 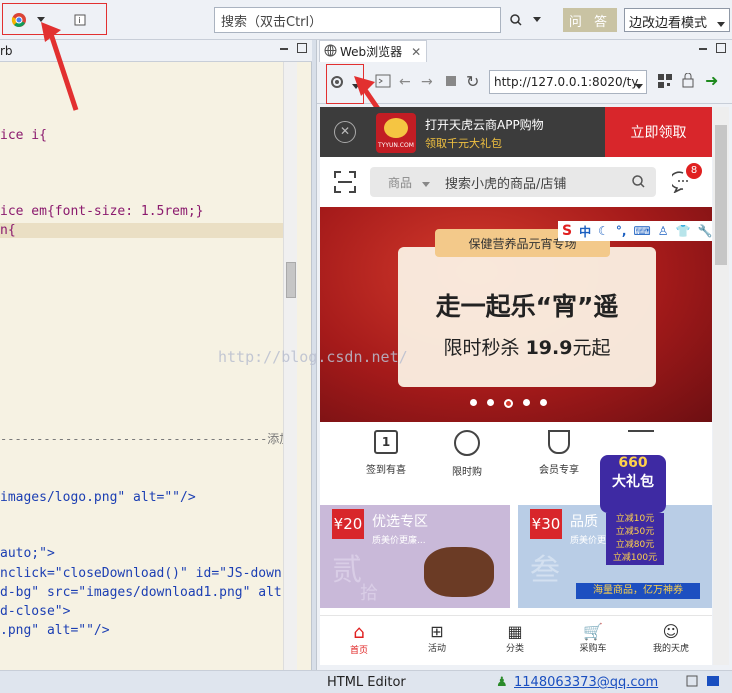 What do you see at coordinates (663, 231) in the screenshot?
I see `user-icon: ♙` at bounding box center [663, 231].